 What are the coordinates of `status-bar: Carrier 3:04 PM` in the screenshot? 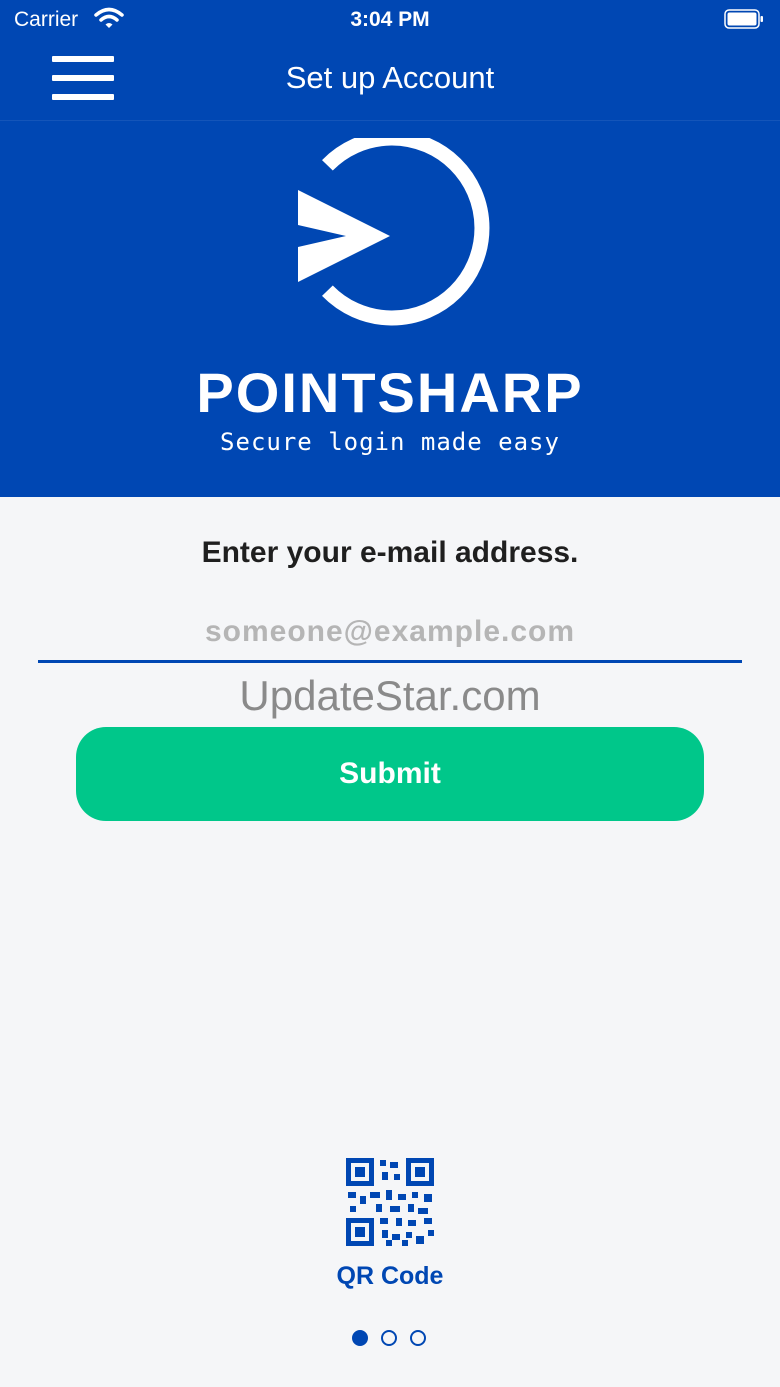 It's located at (390, 20).